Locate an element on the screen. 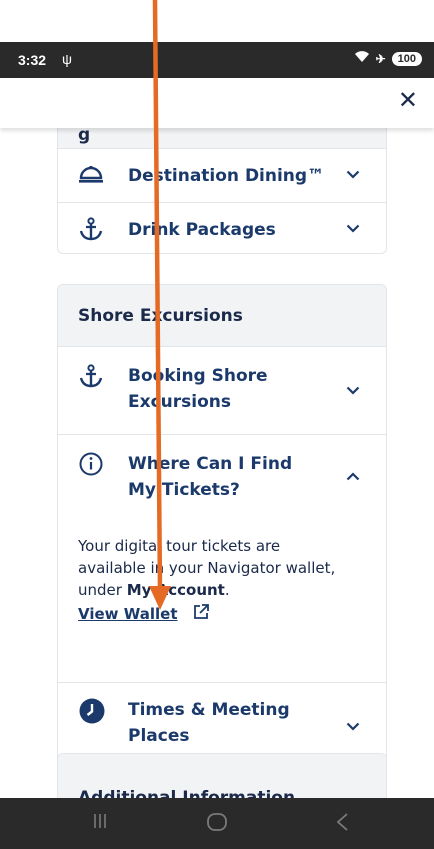 The width and height of the screenshot is (434, 849). top-margin is located at coordinates (217, 21).